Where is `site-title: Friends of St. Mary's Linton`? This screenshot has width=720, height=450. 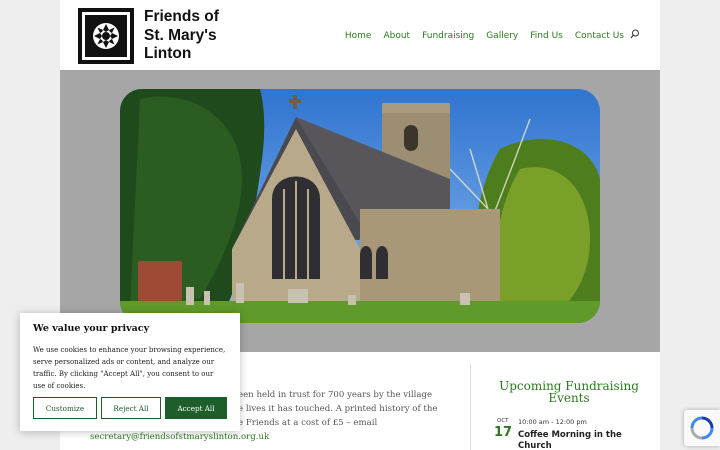 site-title: Friends of St. Mary's Linton is located at coordinates (181, 36).